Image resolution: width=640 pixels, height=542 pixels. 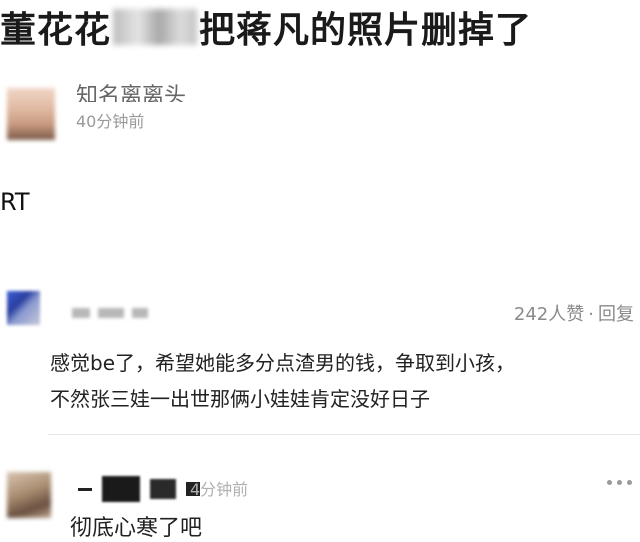 What do you see at coordinates (136, 528) in the screenshot?
I see `comment-text: 彻底心寒了吧` at bounding box center [136, 528].